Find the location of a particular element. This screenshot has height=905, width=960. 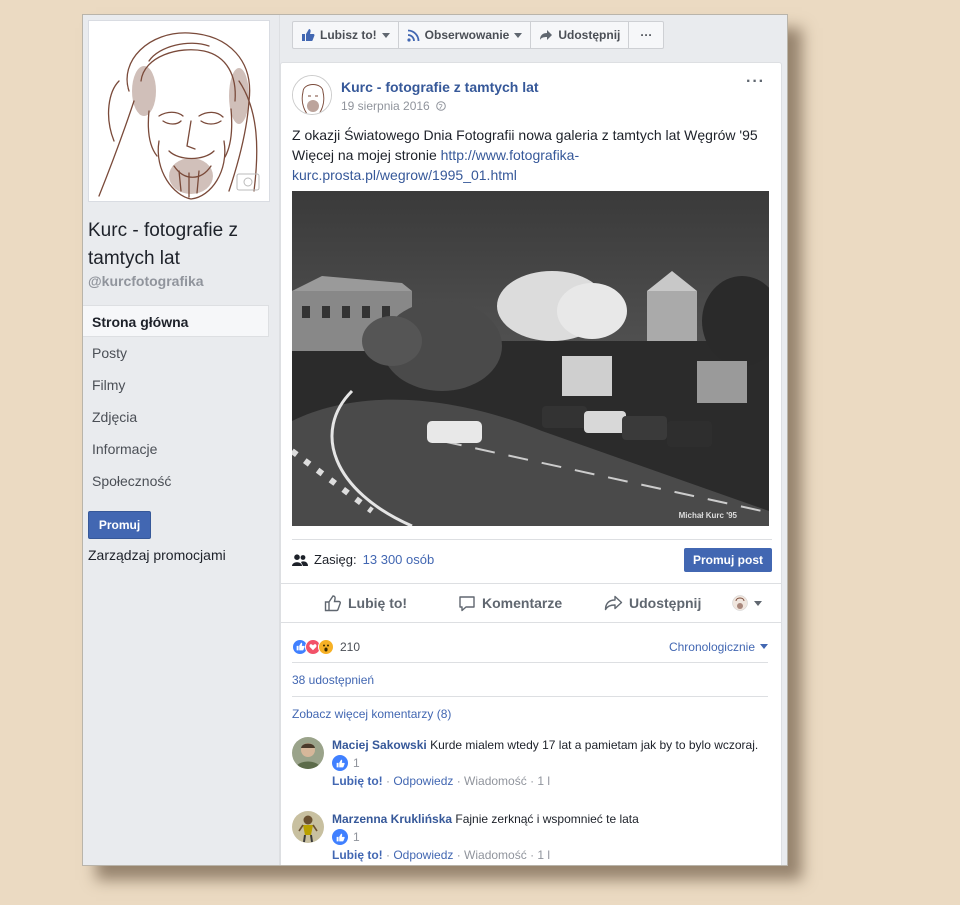

follow-button: Obserwowanie is located at coordinates (464, 35).